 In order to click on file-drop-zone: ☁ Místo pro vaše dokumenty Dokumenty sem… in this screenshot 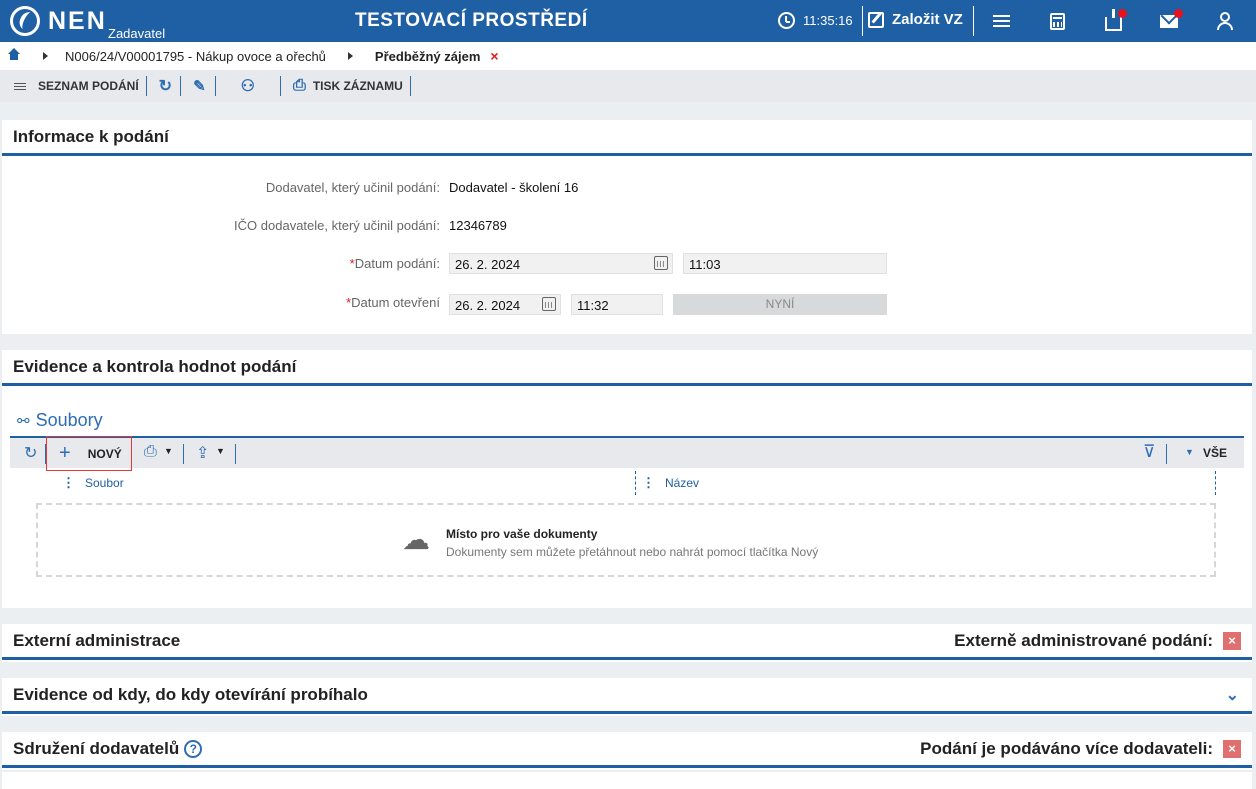, I will do `click(626, 540)`.